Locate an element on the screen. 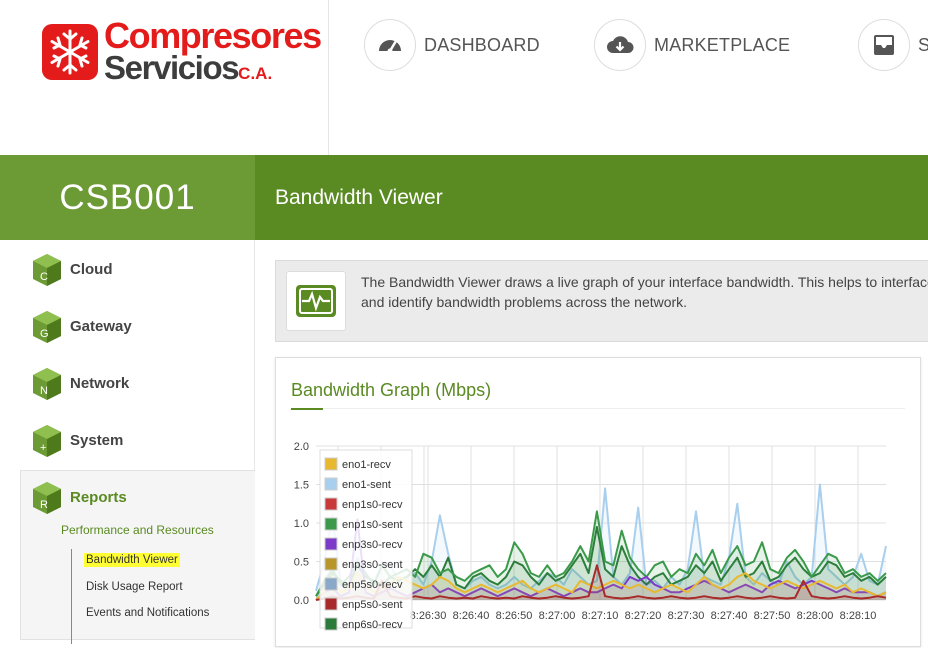 The width and height of the screenshot is (928, 648). svg-text: G is located at coordinates (44, 334).